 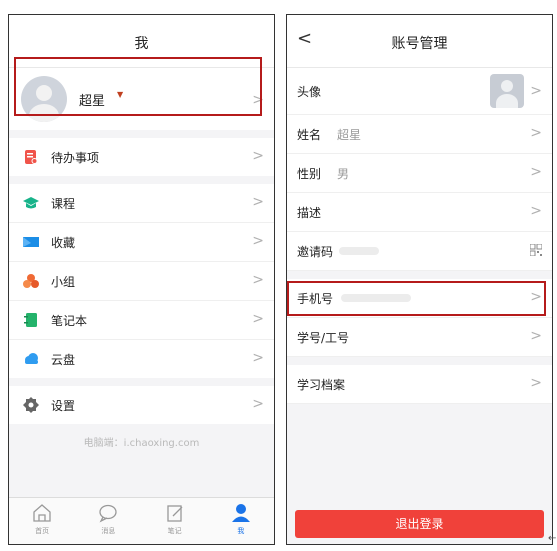 I want to click on menu-item-label: 云盘, so click(x=63, y=360).